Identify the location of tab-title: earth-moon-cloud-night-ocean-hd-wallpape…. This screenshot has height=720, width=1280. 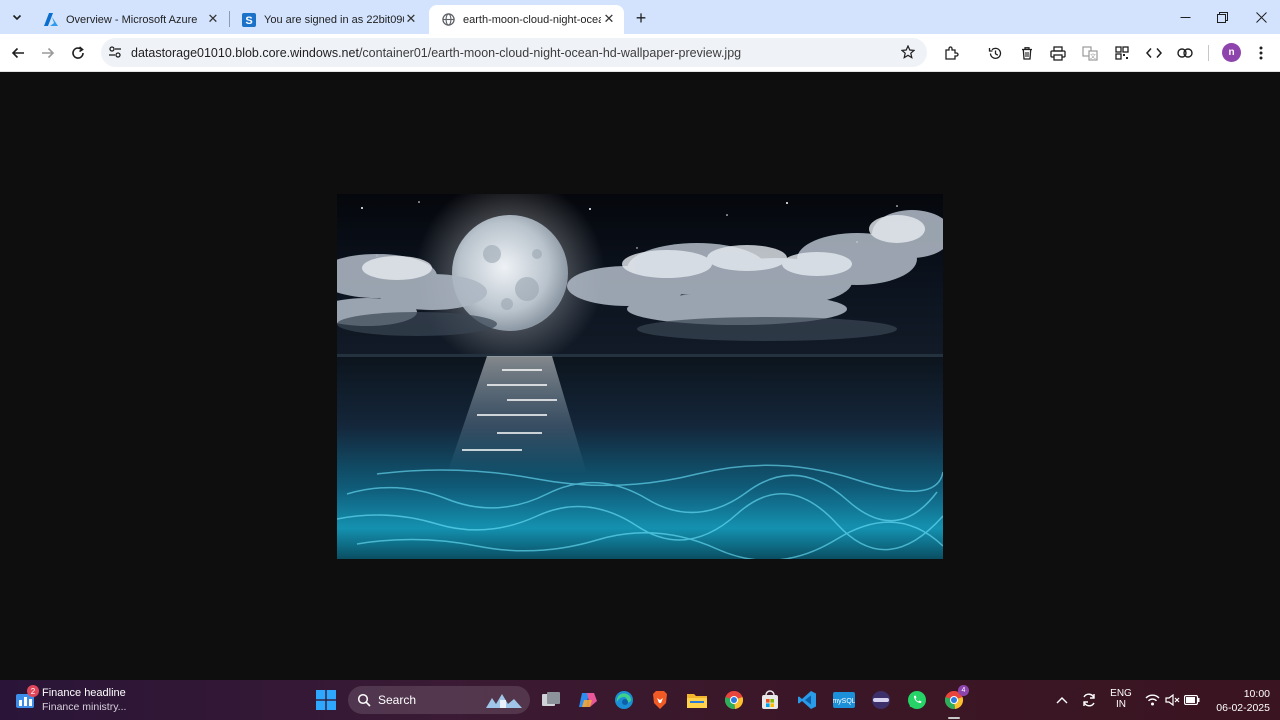
(532, 19).